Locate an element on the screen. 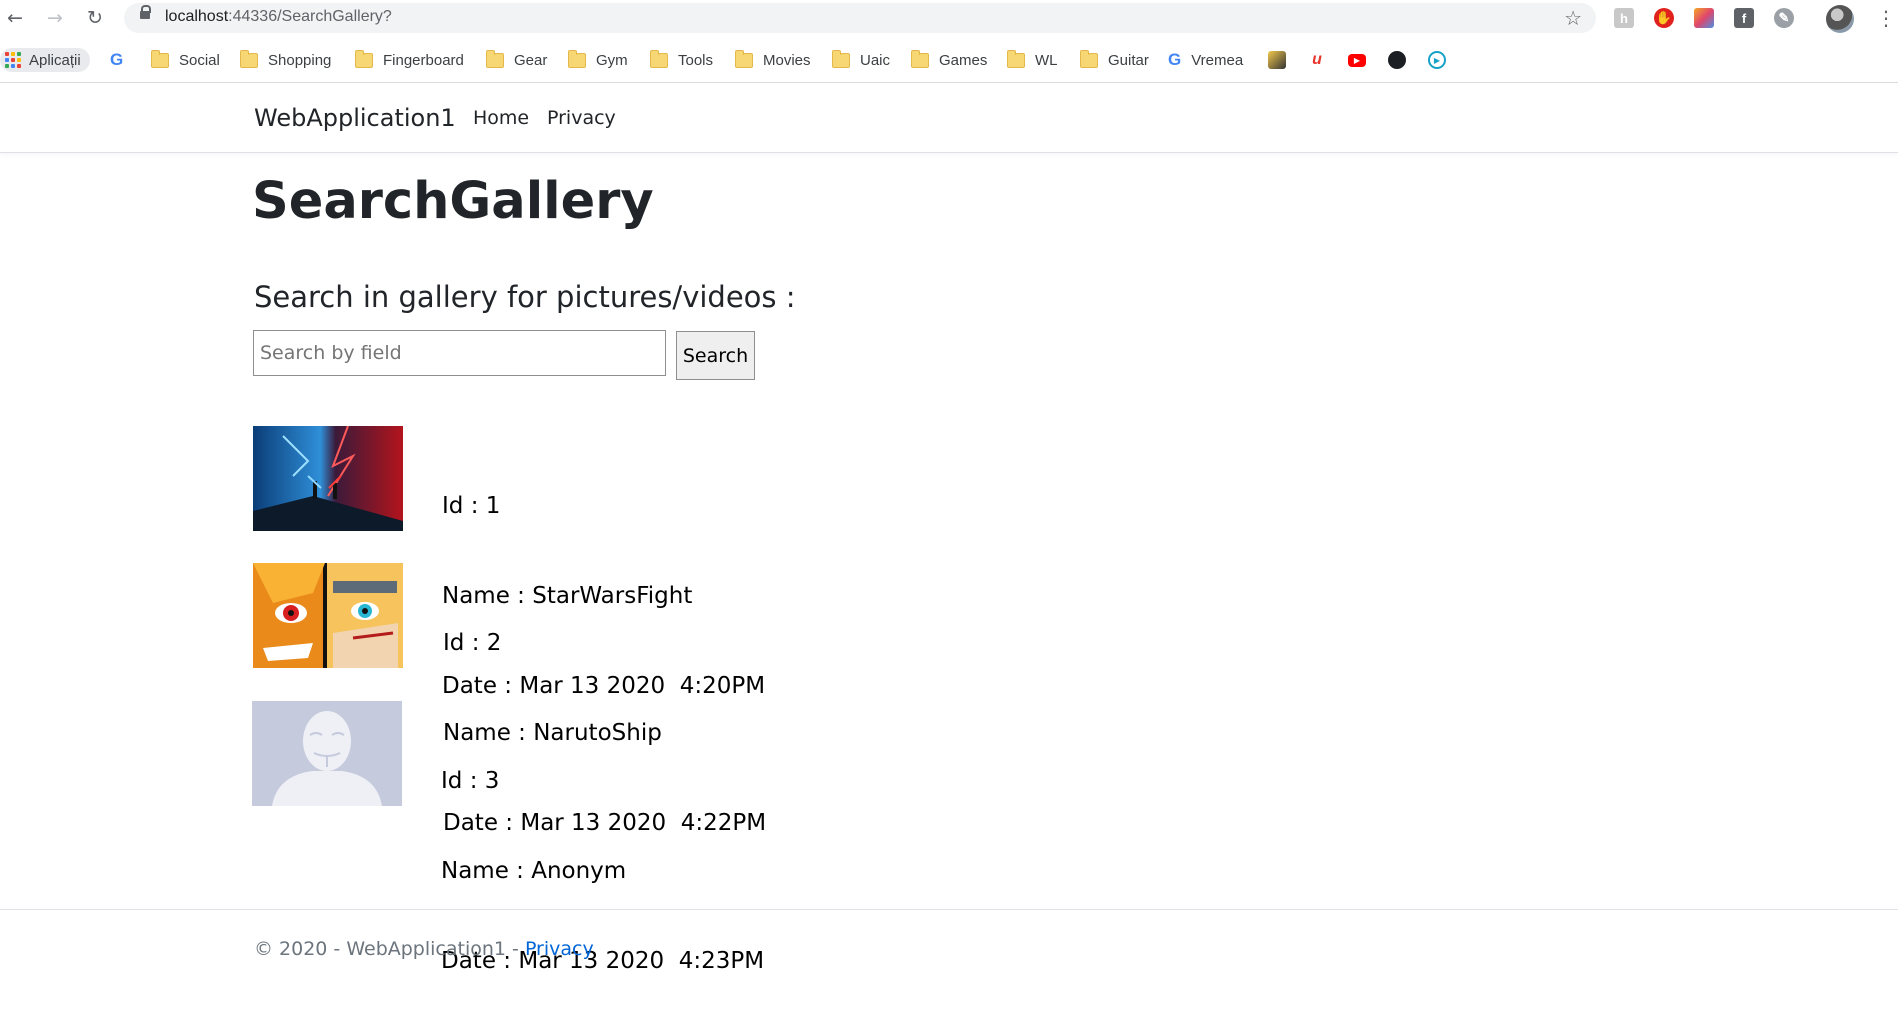  url-text: localhost:44336/SearchGallery? is located at coordinates (278, 17).